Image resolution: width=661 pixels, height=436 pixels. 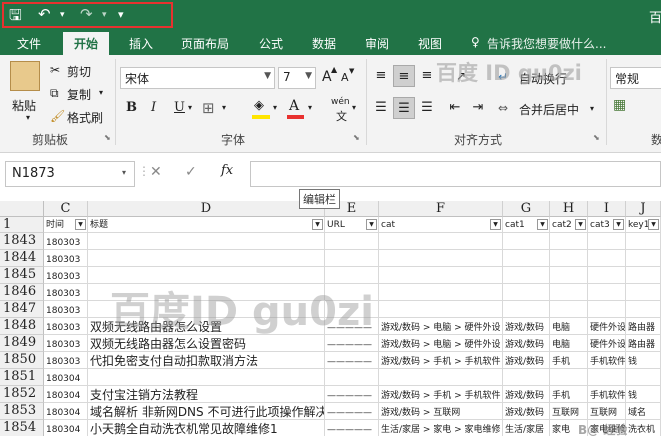 I want to click on tab-formulas: 公式, so click(x=271, y=43).